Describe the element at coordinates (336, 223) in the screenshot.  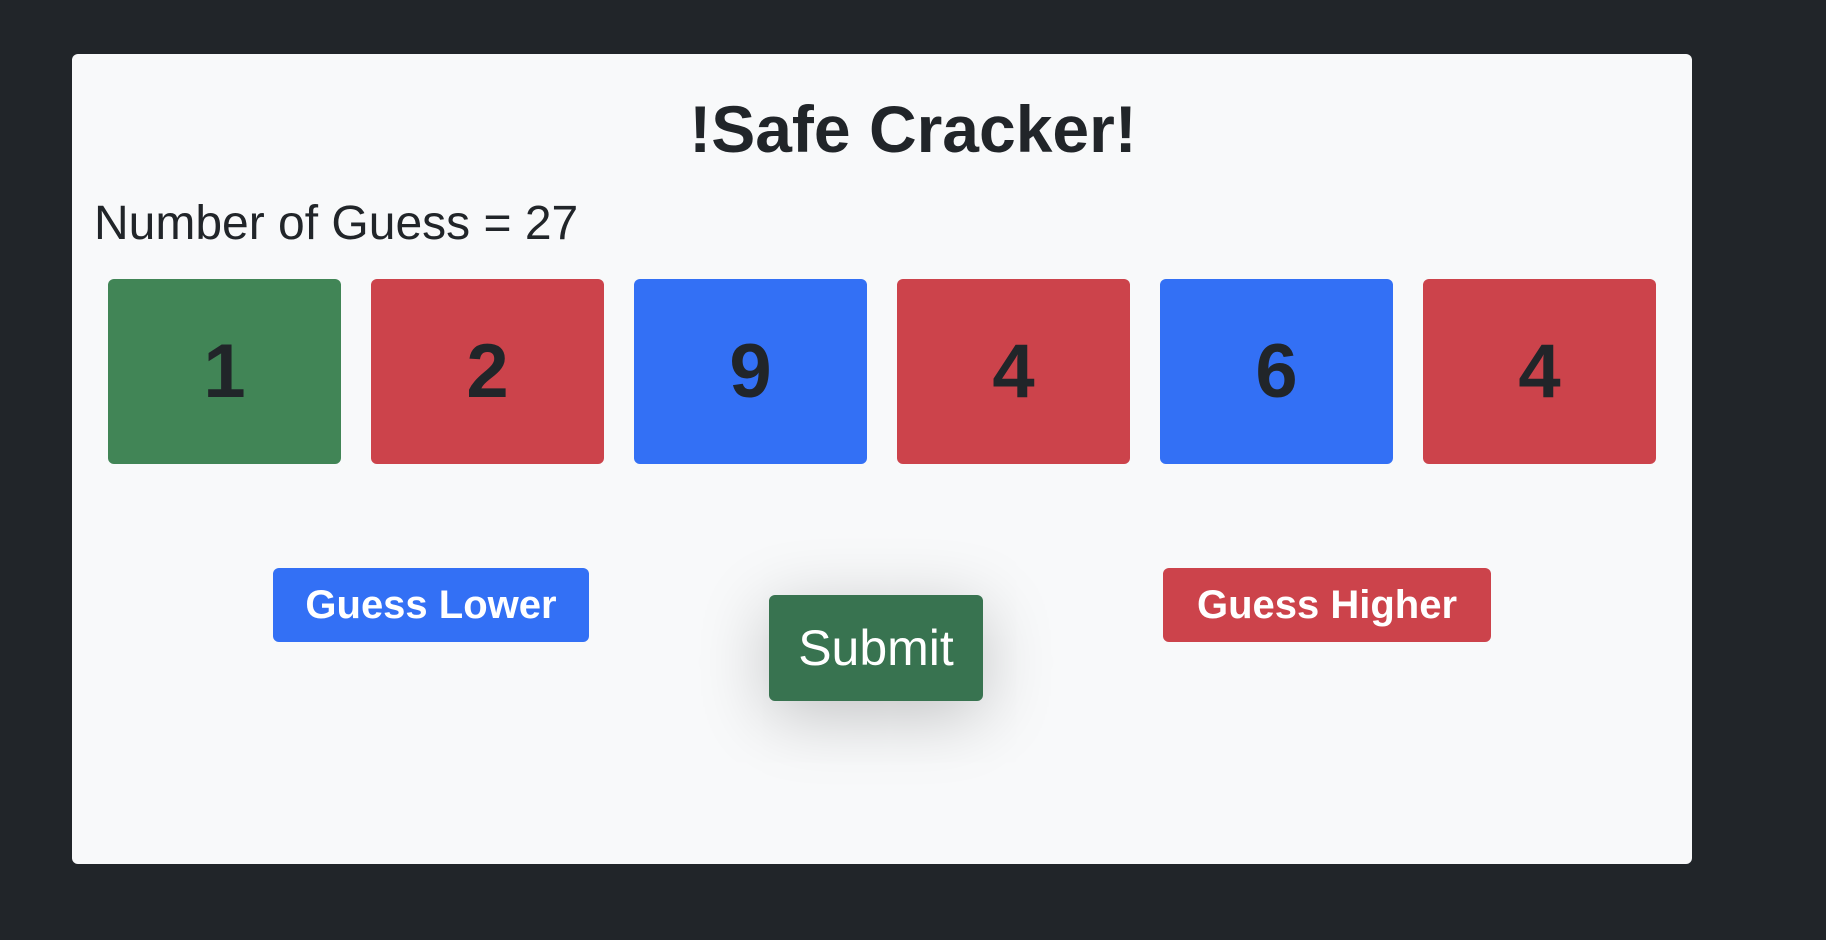
I see `guess-counter: Number of Guess = 27` at that location.